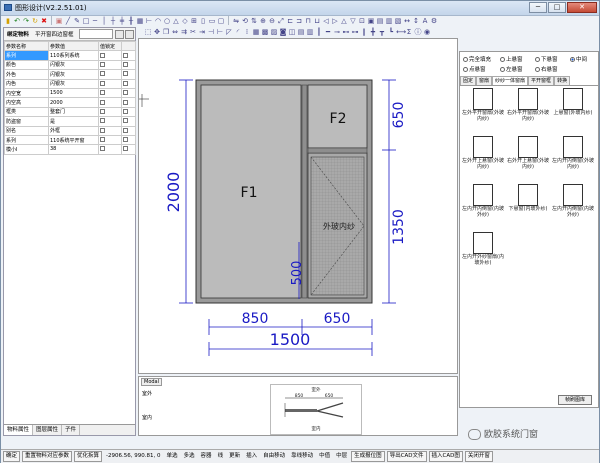 The height and width of the screenshot is (463, 600). Describe the element at coordinates (335, 21) in the screenshot. I see `arrow-right-icon: ▷` at that location.